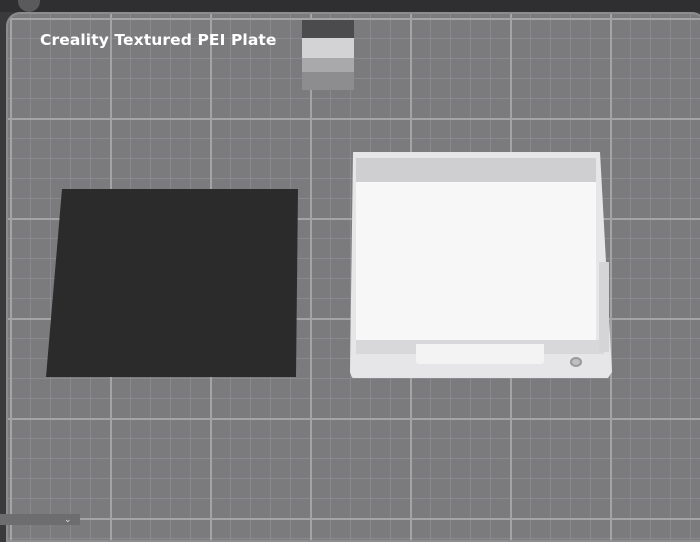 The width and height of the screenshot is (700, 542). Describe the element at coordinates (480, 354) in the screenshot. I see `tray-front-notch` at that location.